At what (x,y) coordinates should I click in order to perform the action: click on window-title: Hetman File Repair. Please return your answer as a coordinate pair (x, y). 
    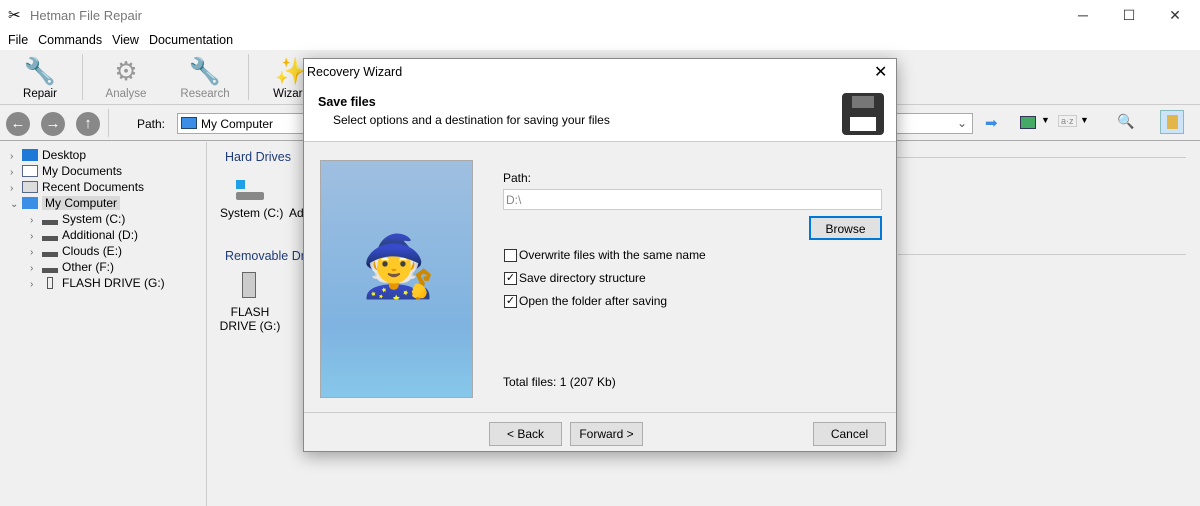
    Looking at the image, I should click on (86, 15).